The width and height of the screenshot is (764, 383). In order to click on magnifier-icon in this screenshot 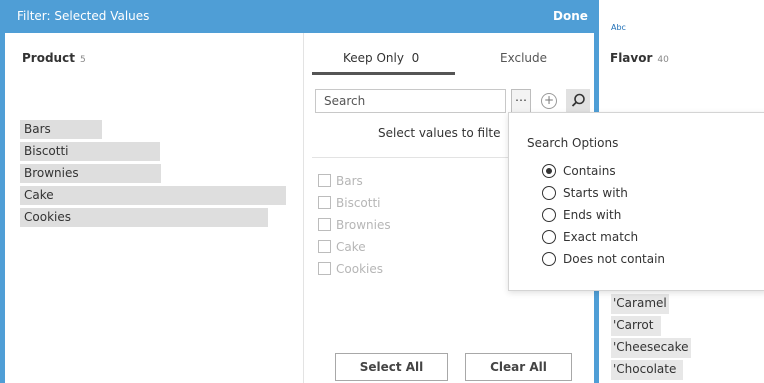, I will do `click(578, 101)`.